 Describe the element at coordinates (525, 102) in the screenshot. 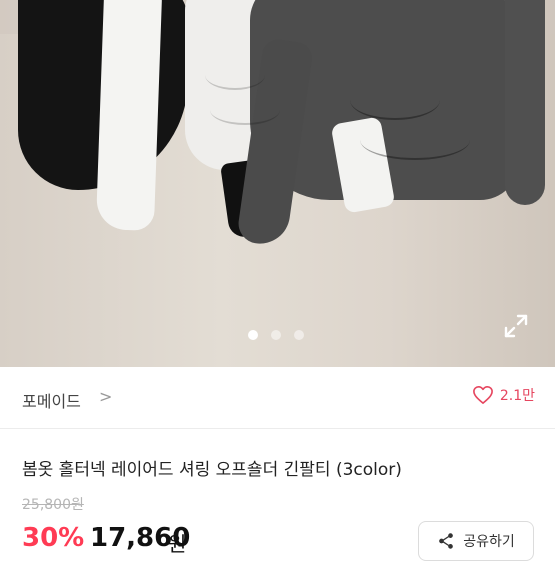

I see `grey-sleeve-right` at that location.